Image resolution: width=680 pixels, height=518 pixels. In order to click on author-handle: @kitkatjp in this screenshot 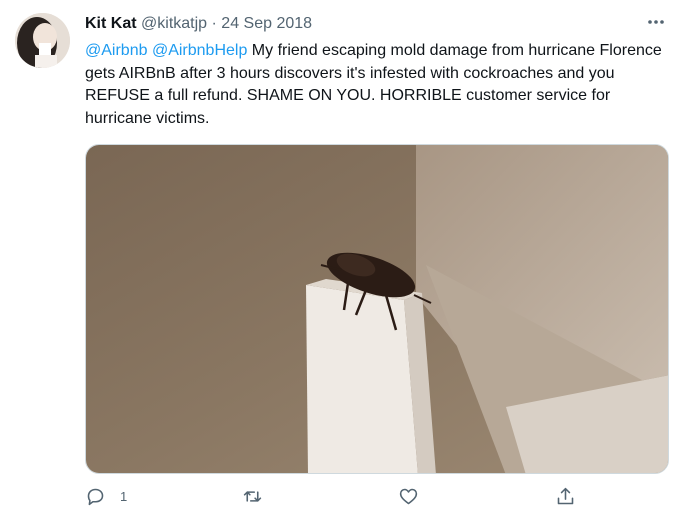, I will do `click(174, 23)`.